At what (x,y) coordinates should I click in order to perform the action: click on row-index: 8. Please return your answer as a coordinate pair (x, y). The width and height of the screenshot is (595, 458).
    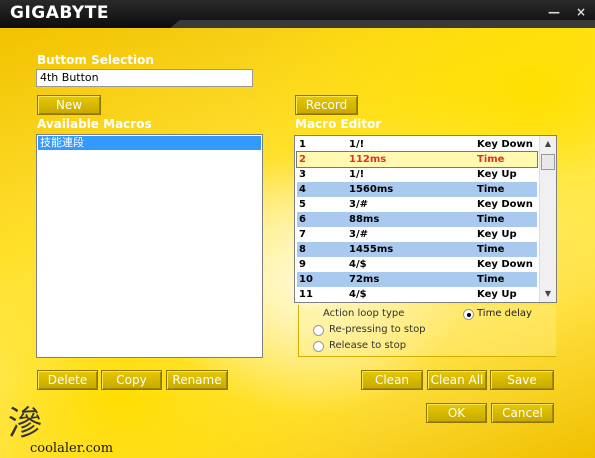
    Looking at the image, I should click on (302, 249).